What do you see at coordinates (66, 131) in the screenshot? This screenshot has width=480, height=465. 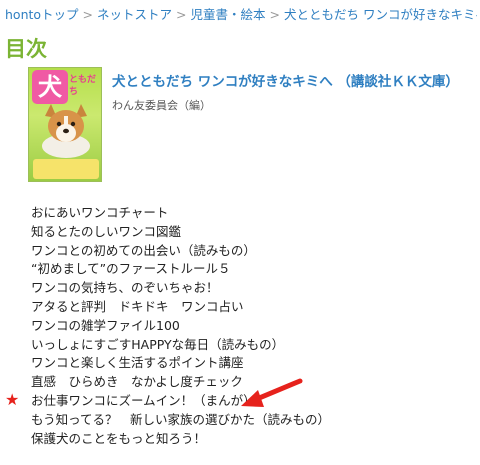 I see `dog-illustration` at bounding box center [66, 131].